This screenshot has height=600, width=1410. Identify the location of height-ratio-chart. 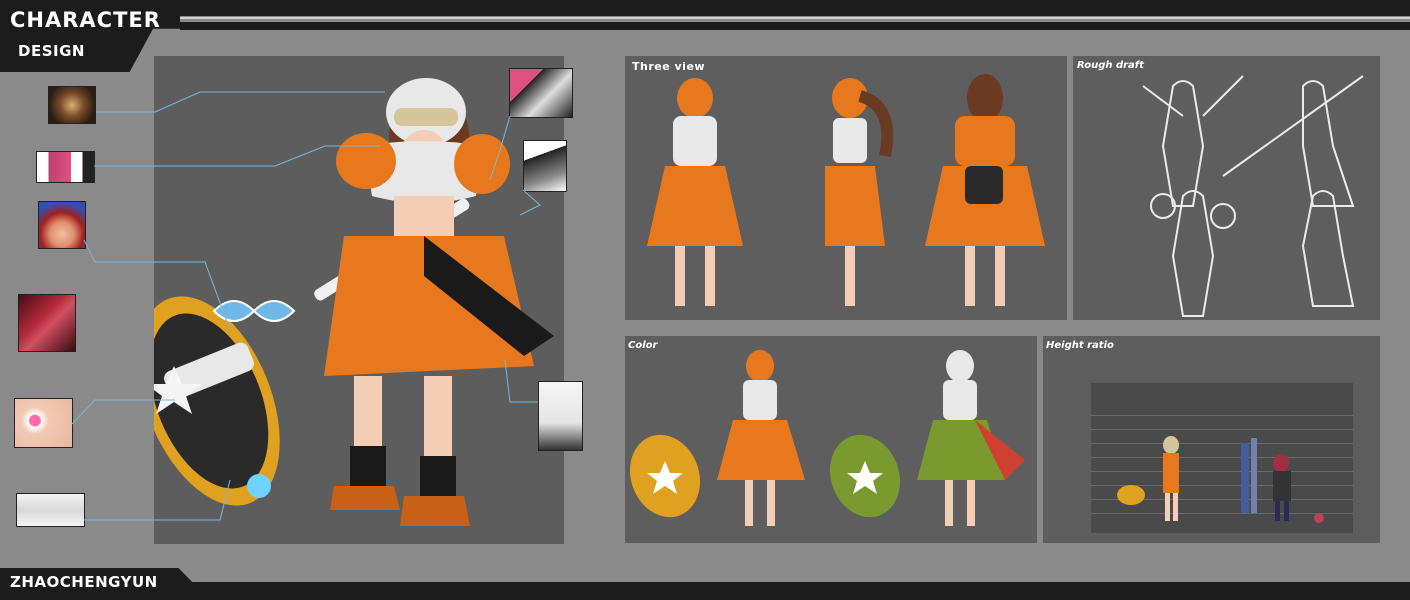
(1222, 458).